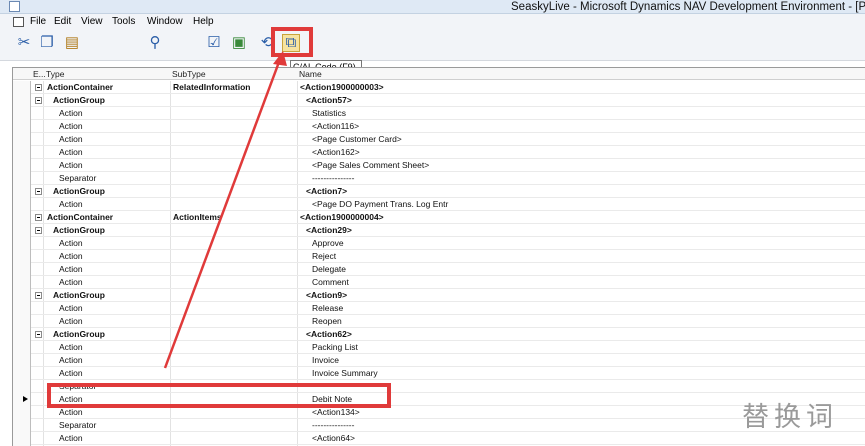 The width and height of the screenshot is (865, 446). What do you see at coordinates (790, 417) in the screenshot?
I see `watermark: 替换词` at bounding box center [790, 417].